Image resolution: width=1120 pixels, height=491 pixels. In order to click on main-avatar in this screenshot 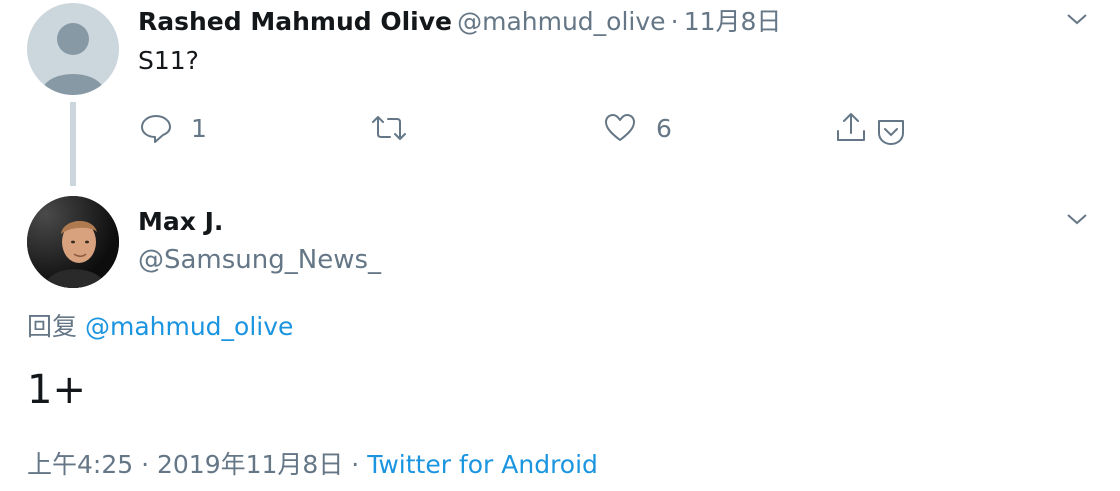, I will do `click(73, 242)`.